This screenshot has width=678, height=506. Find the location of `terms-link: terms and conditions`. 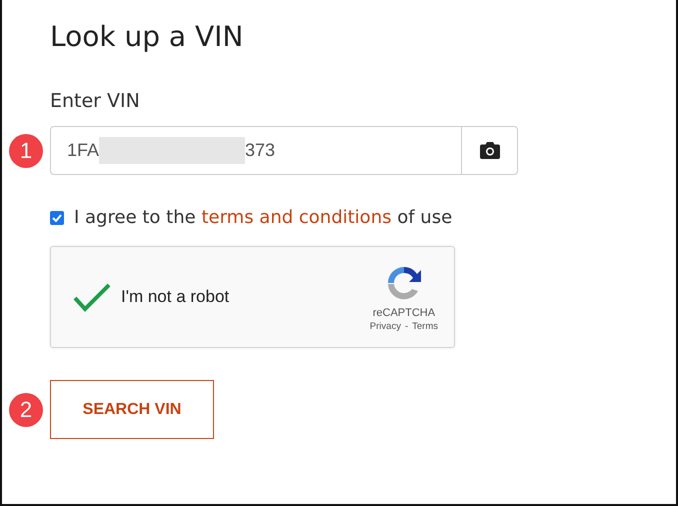

terms-link: terms and conditions is located at coordinates (296, 217).